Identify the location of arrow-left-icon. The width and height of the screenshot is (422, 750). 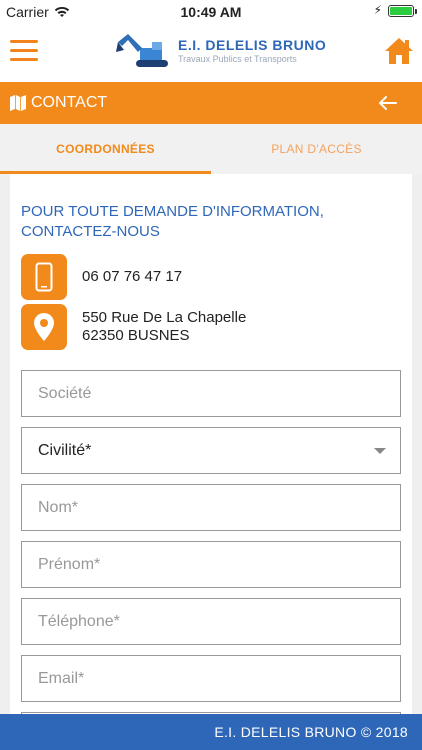
(387, 103).